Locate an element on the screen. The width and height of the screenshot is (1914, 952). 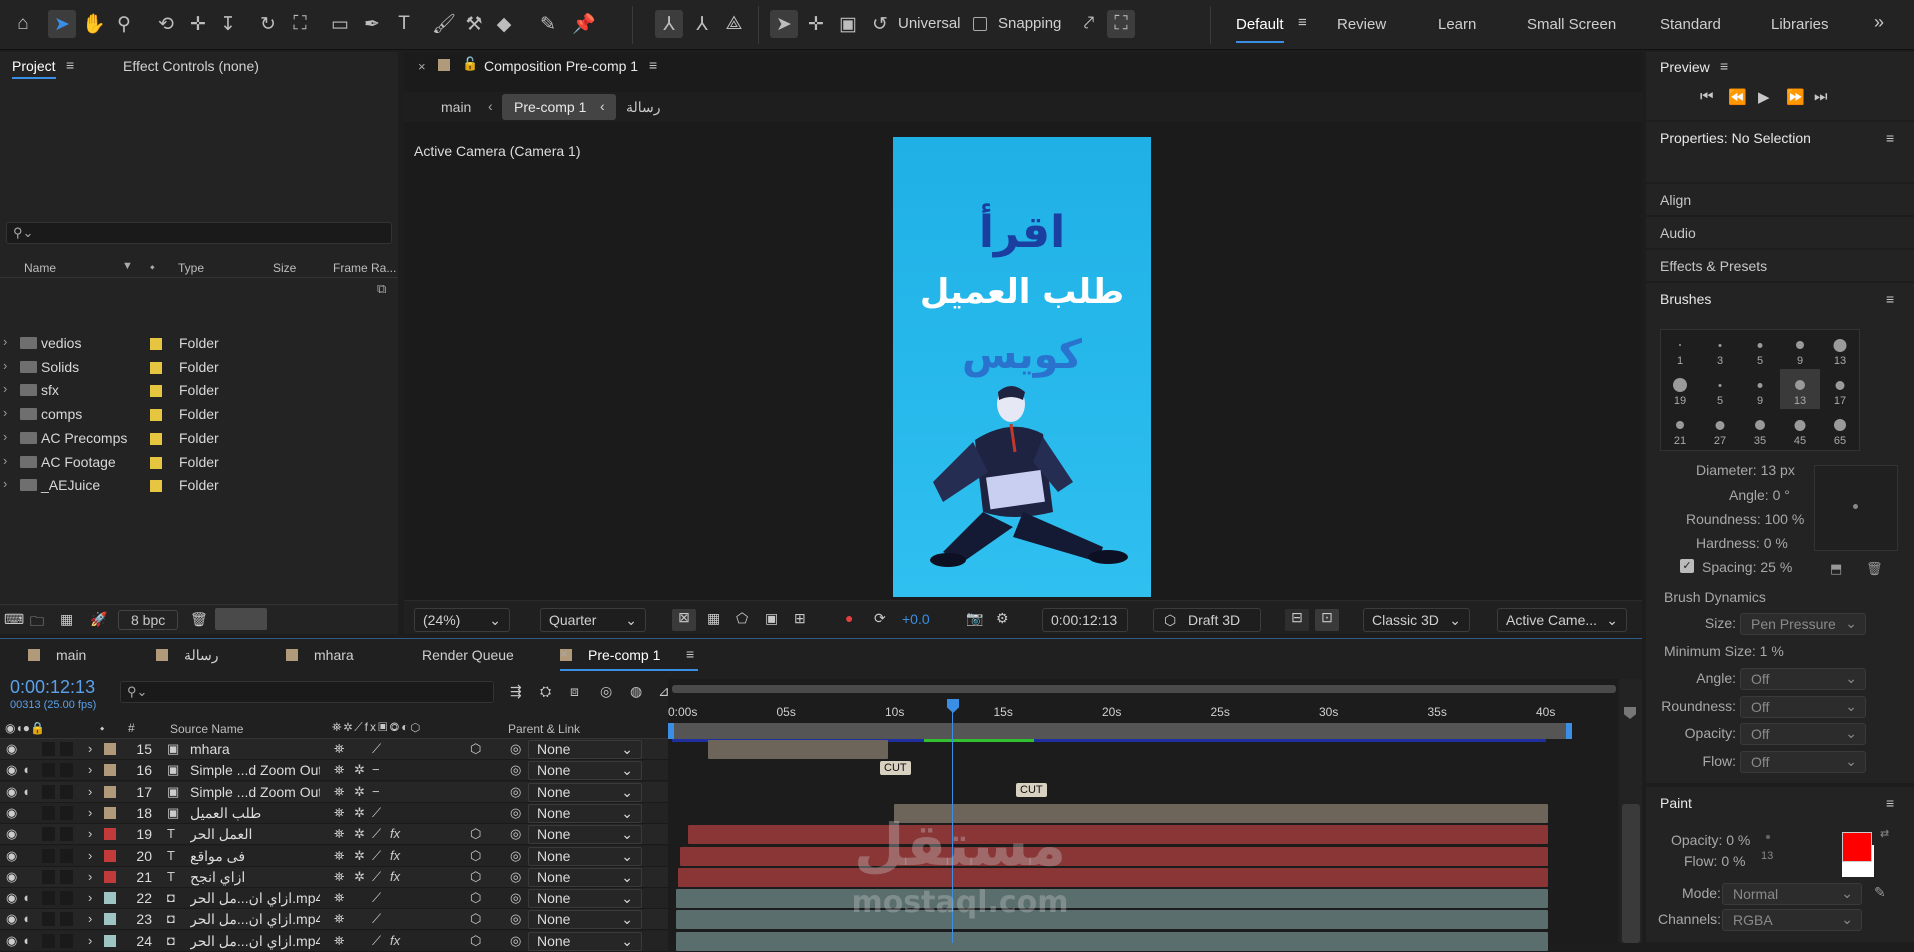
frame-blend-icon: ◎ is located at coordinates (606, 691).